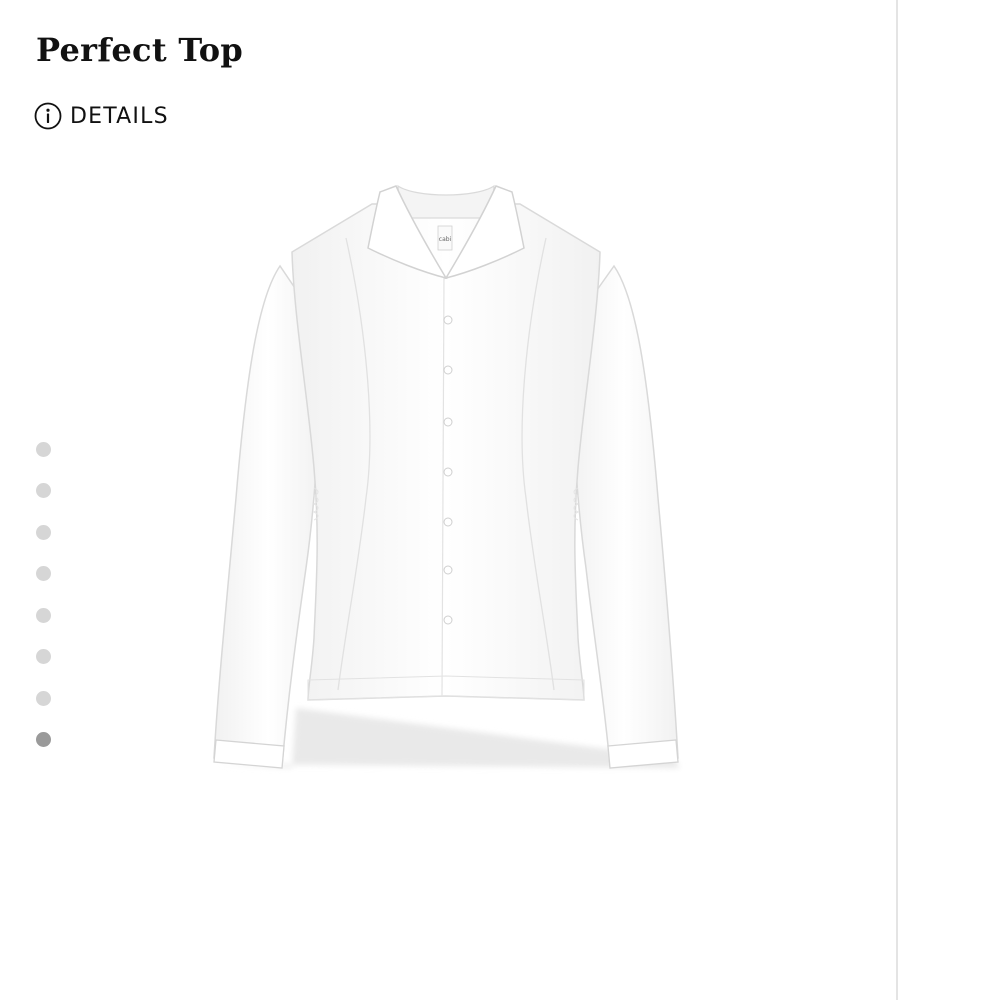  Describe the element at coordinates (140, 50) in the screenshot. I see `product-title: Perfect Top` at that location.